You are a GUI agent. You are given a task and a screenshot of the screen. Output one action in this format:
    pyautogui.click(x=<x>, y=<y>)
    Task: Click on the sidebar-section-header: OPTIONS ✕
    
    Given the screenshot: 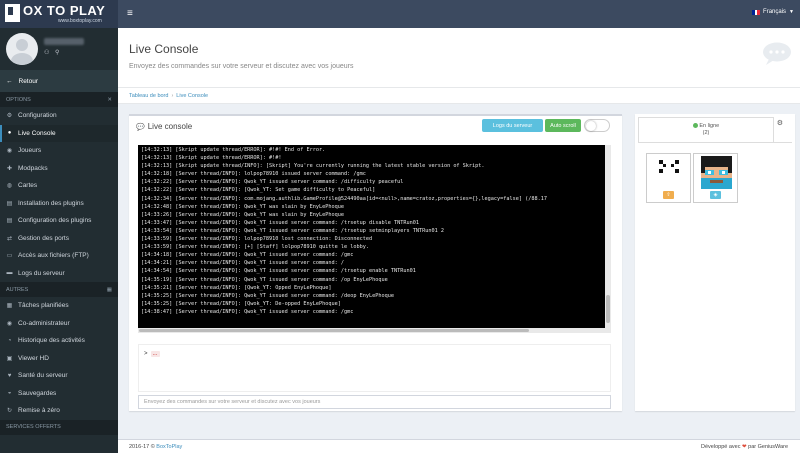 What is the action you would take?
    pyautogui.click(x=59, y=99)
    